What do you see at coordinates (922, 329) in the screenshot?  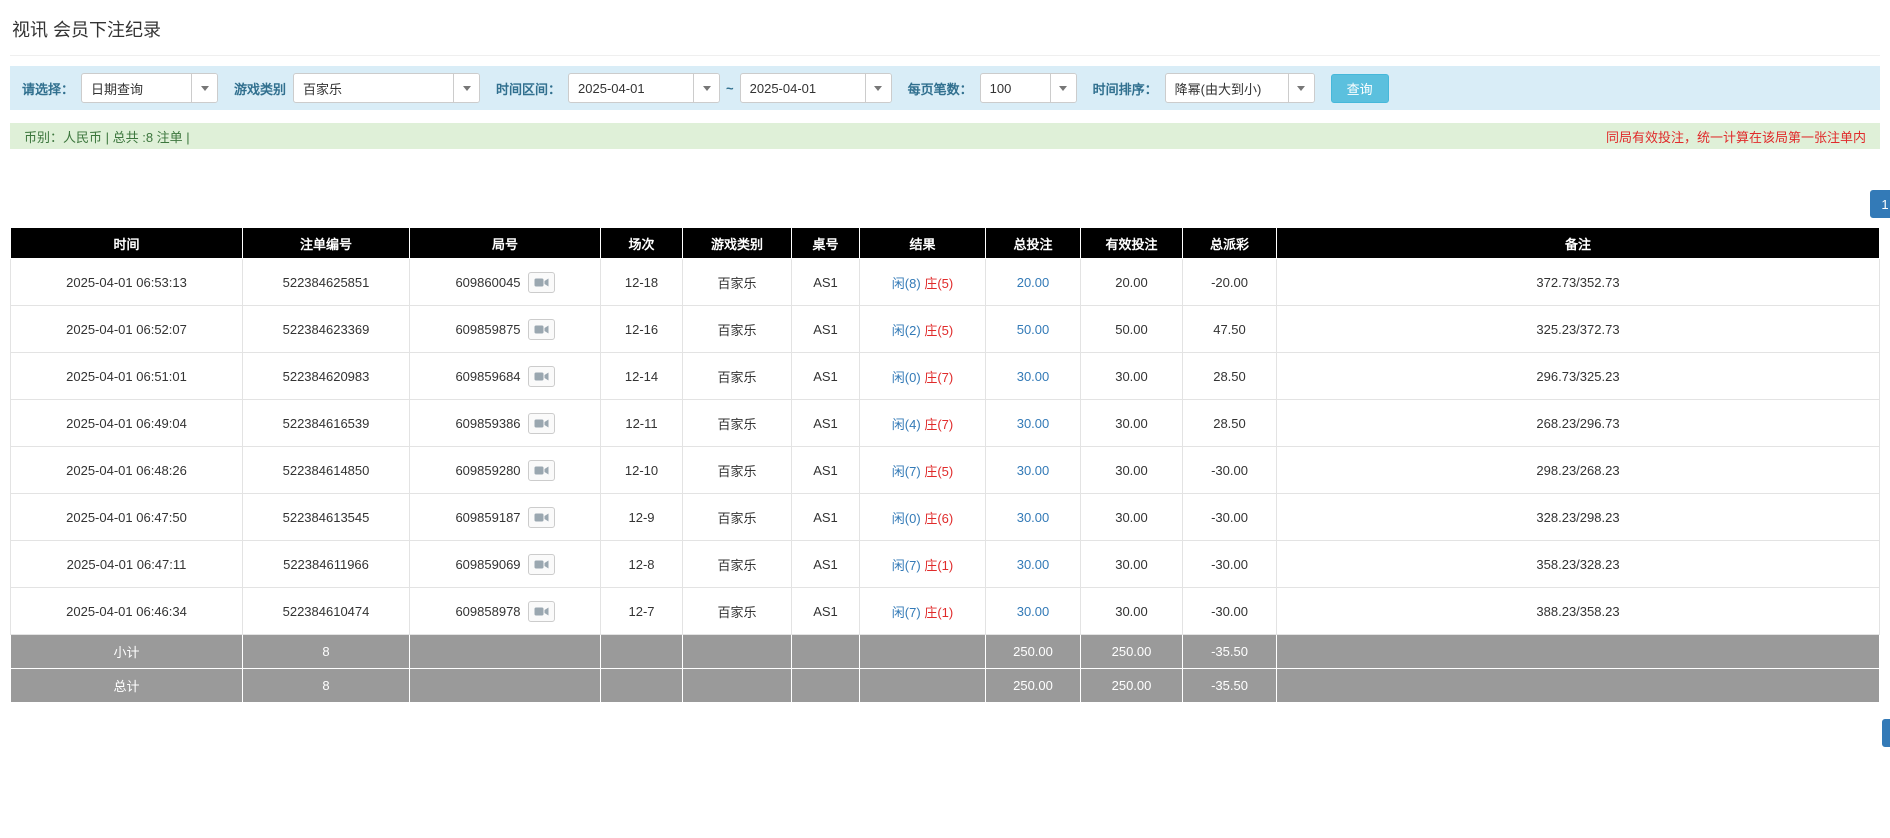 I see `cell-result: 闲(2) 庄(5)` at bounding box center [922, 329].